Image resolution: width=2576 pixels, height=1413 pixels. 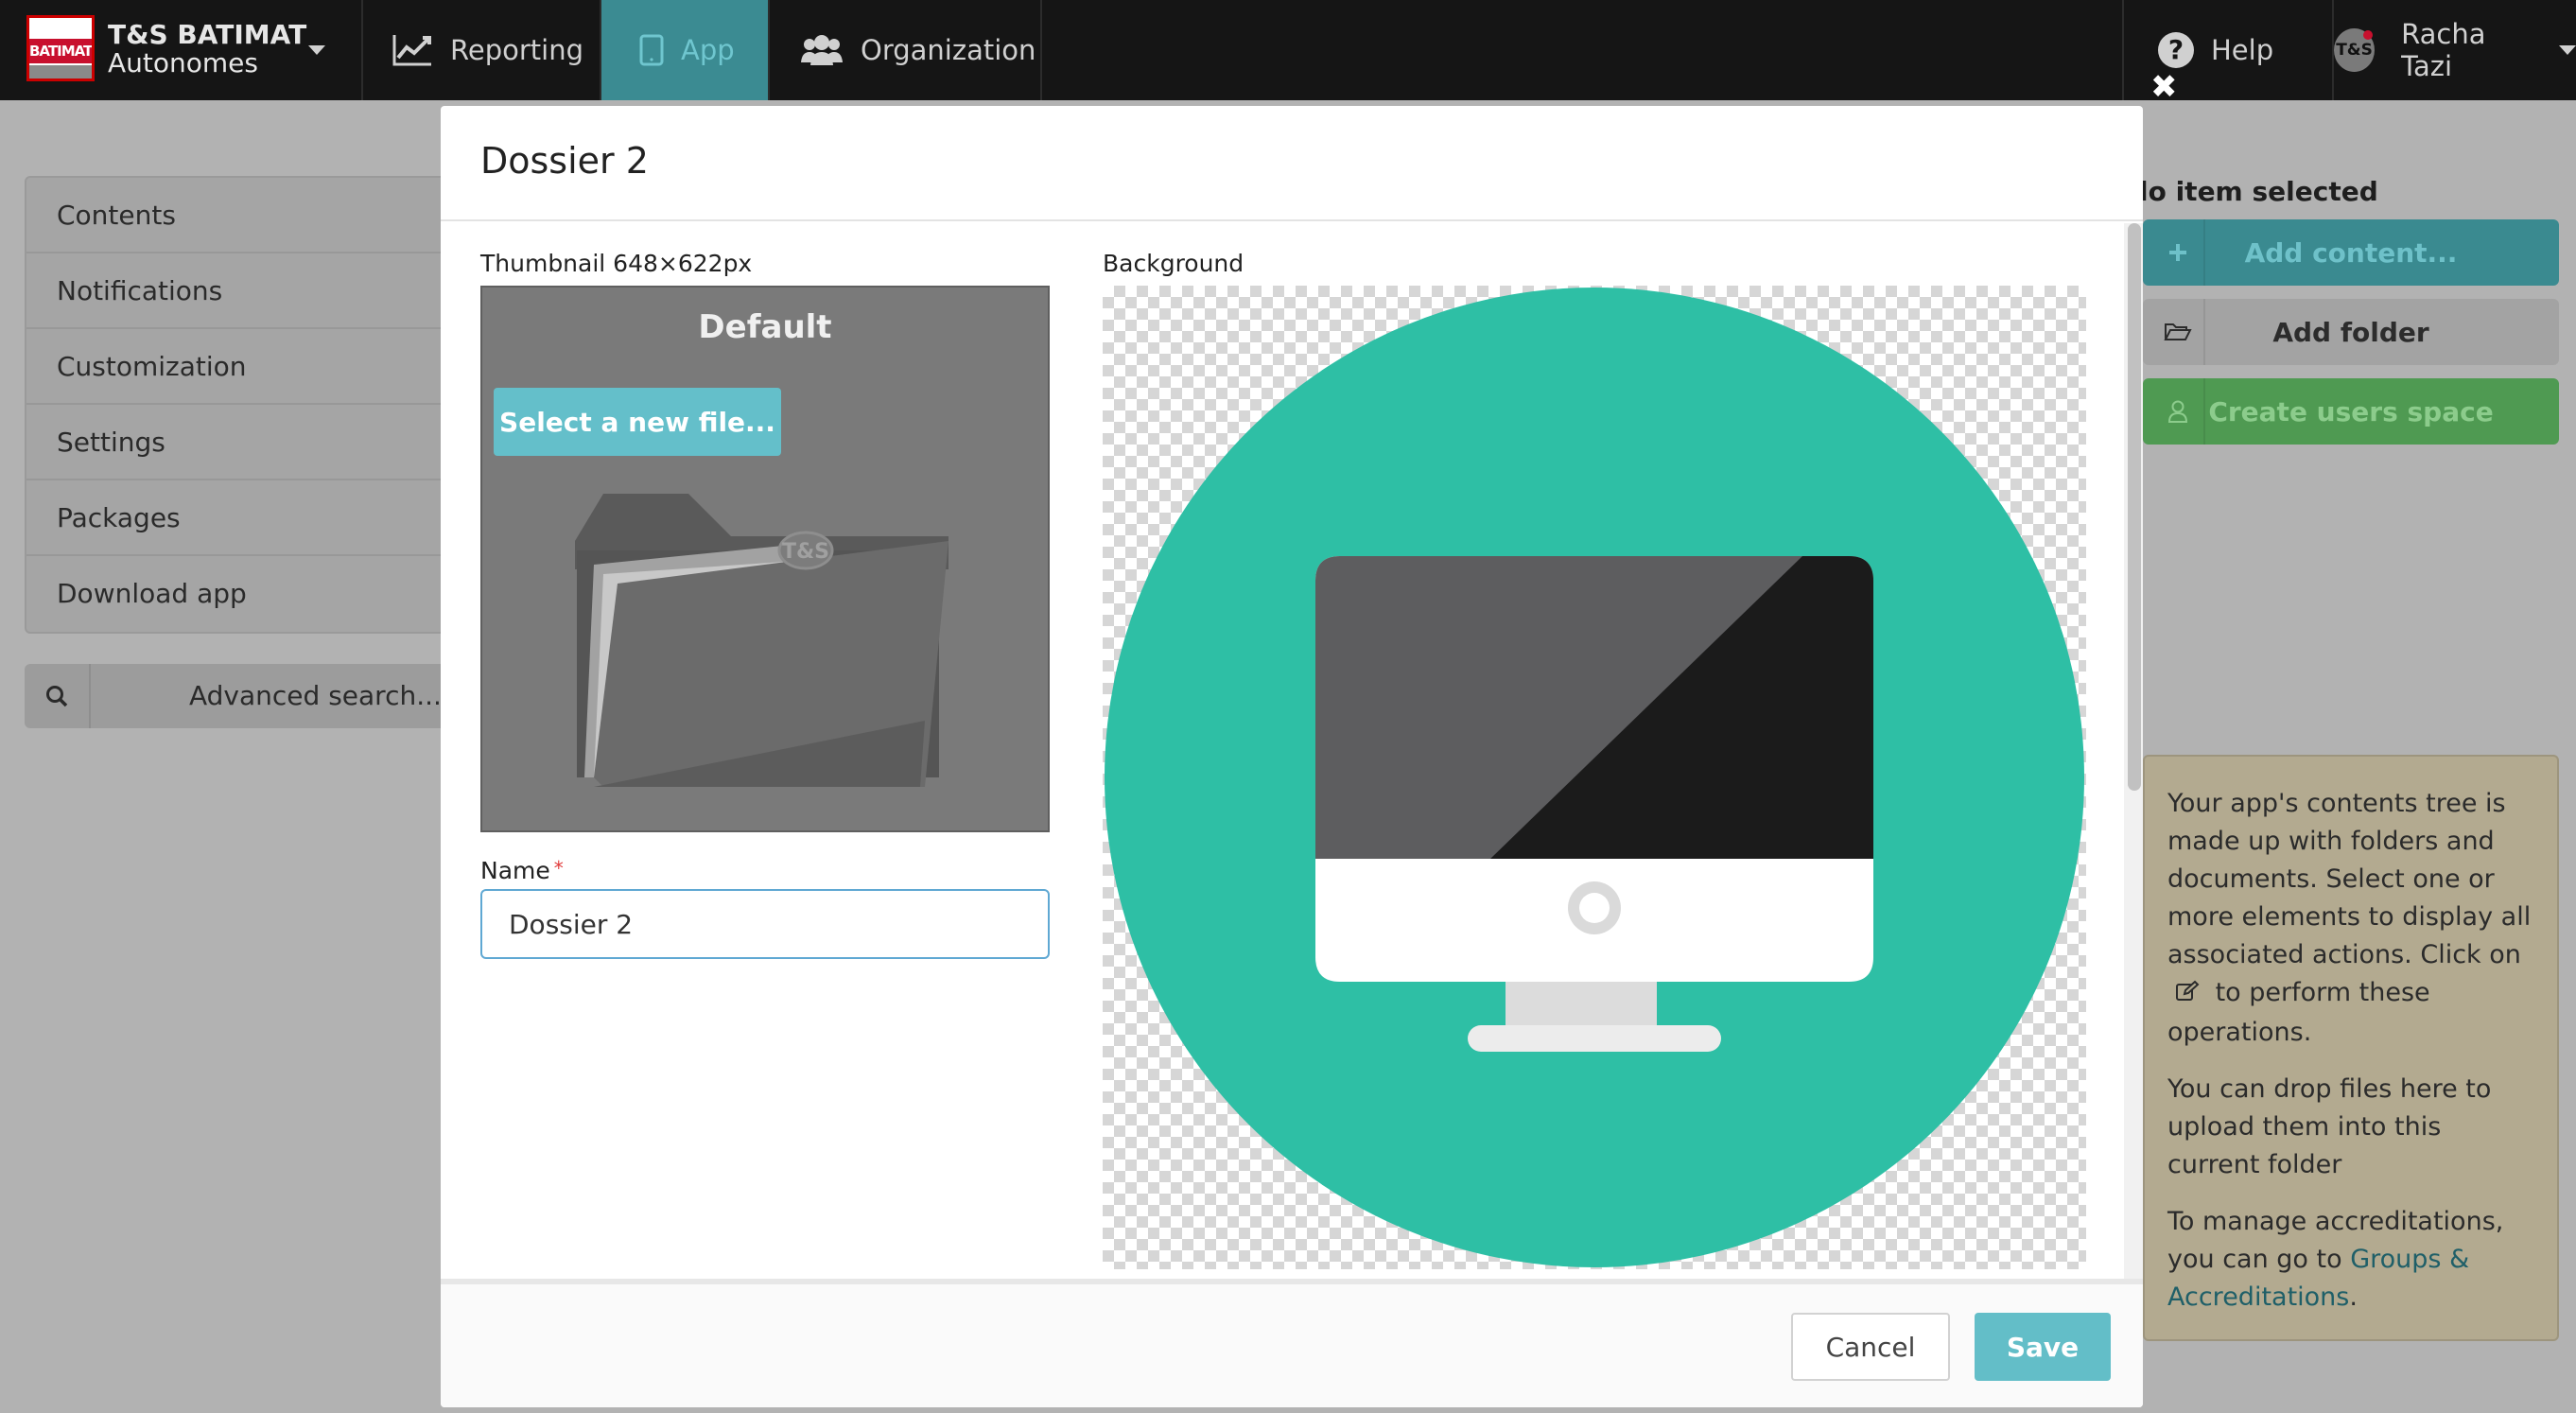 I want to click on search-icon, so click(x=58, y=696).